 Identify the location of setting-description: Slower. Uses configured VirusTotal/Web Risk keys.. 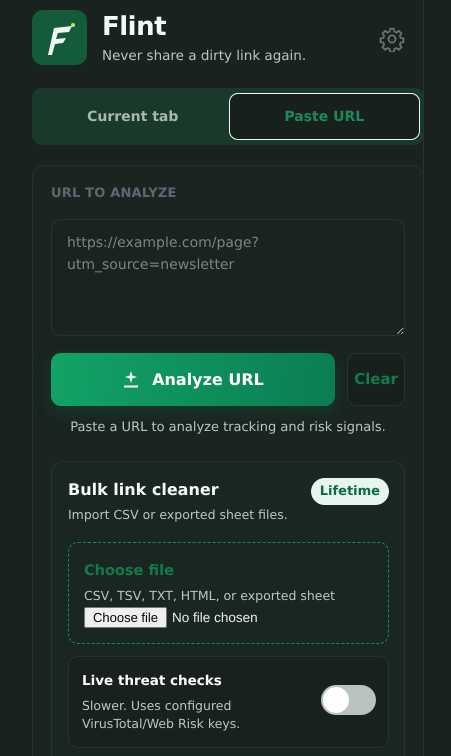
(162, 714).